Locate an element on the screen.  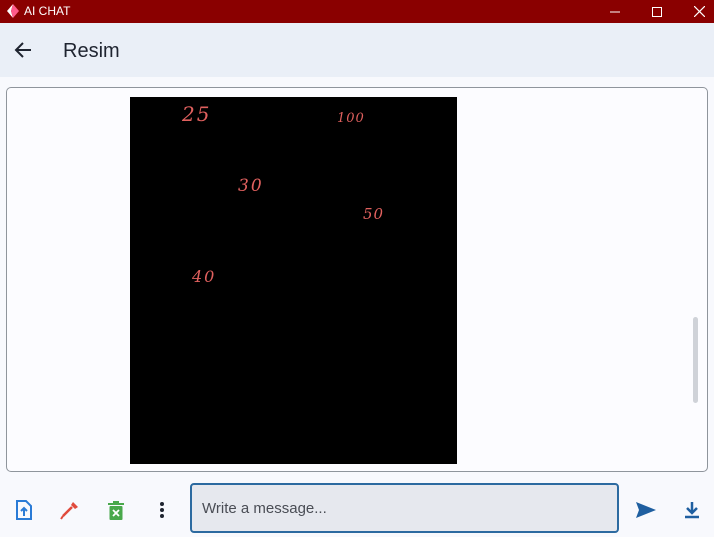
more-options-button is located at coordinates (162, 510).